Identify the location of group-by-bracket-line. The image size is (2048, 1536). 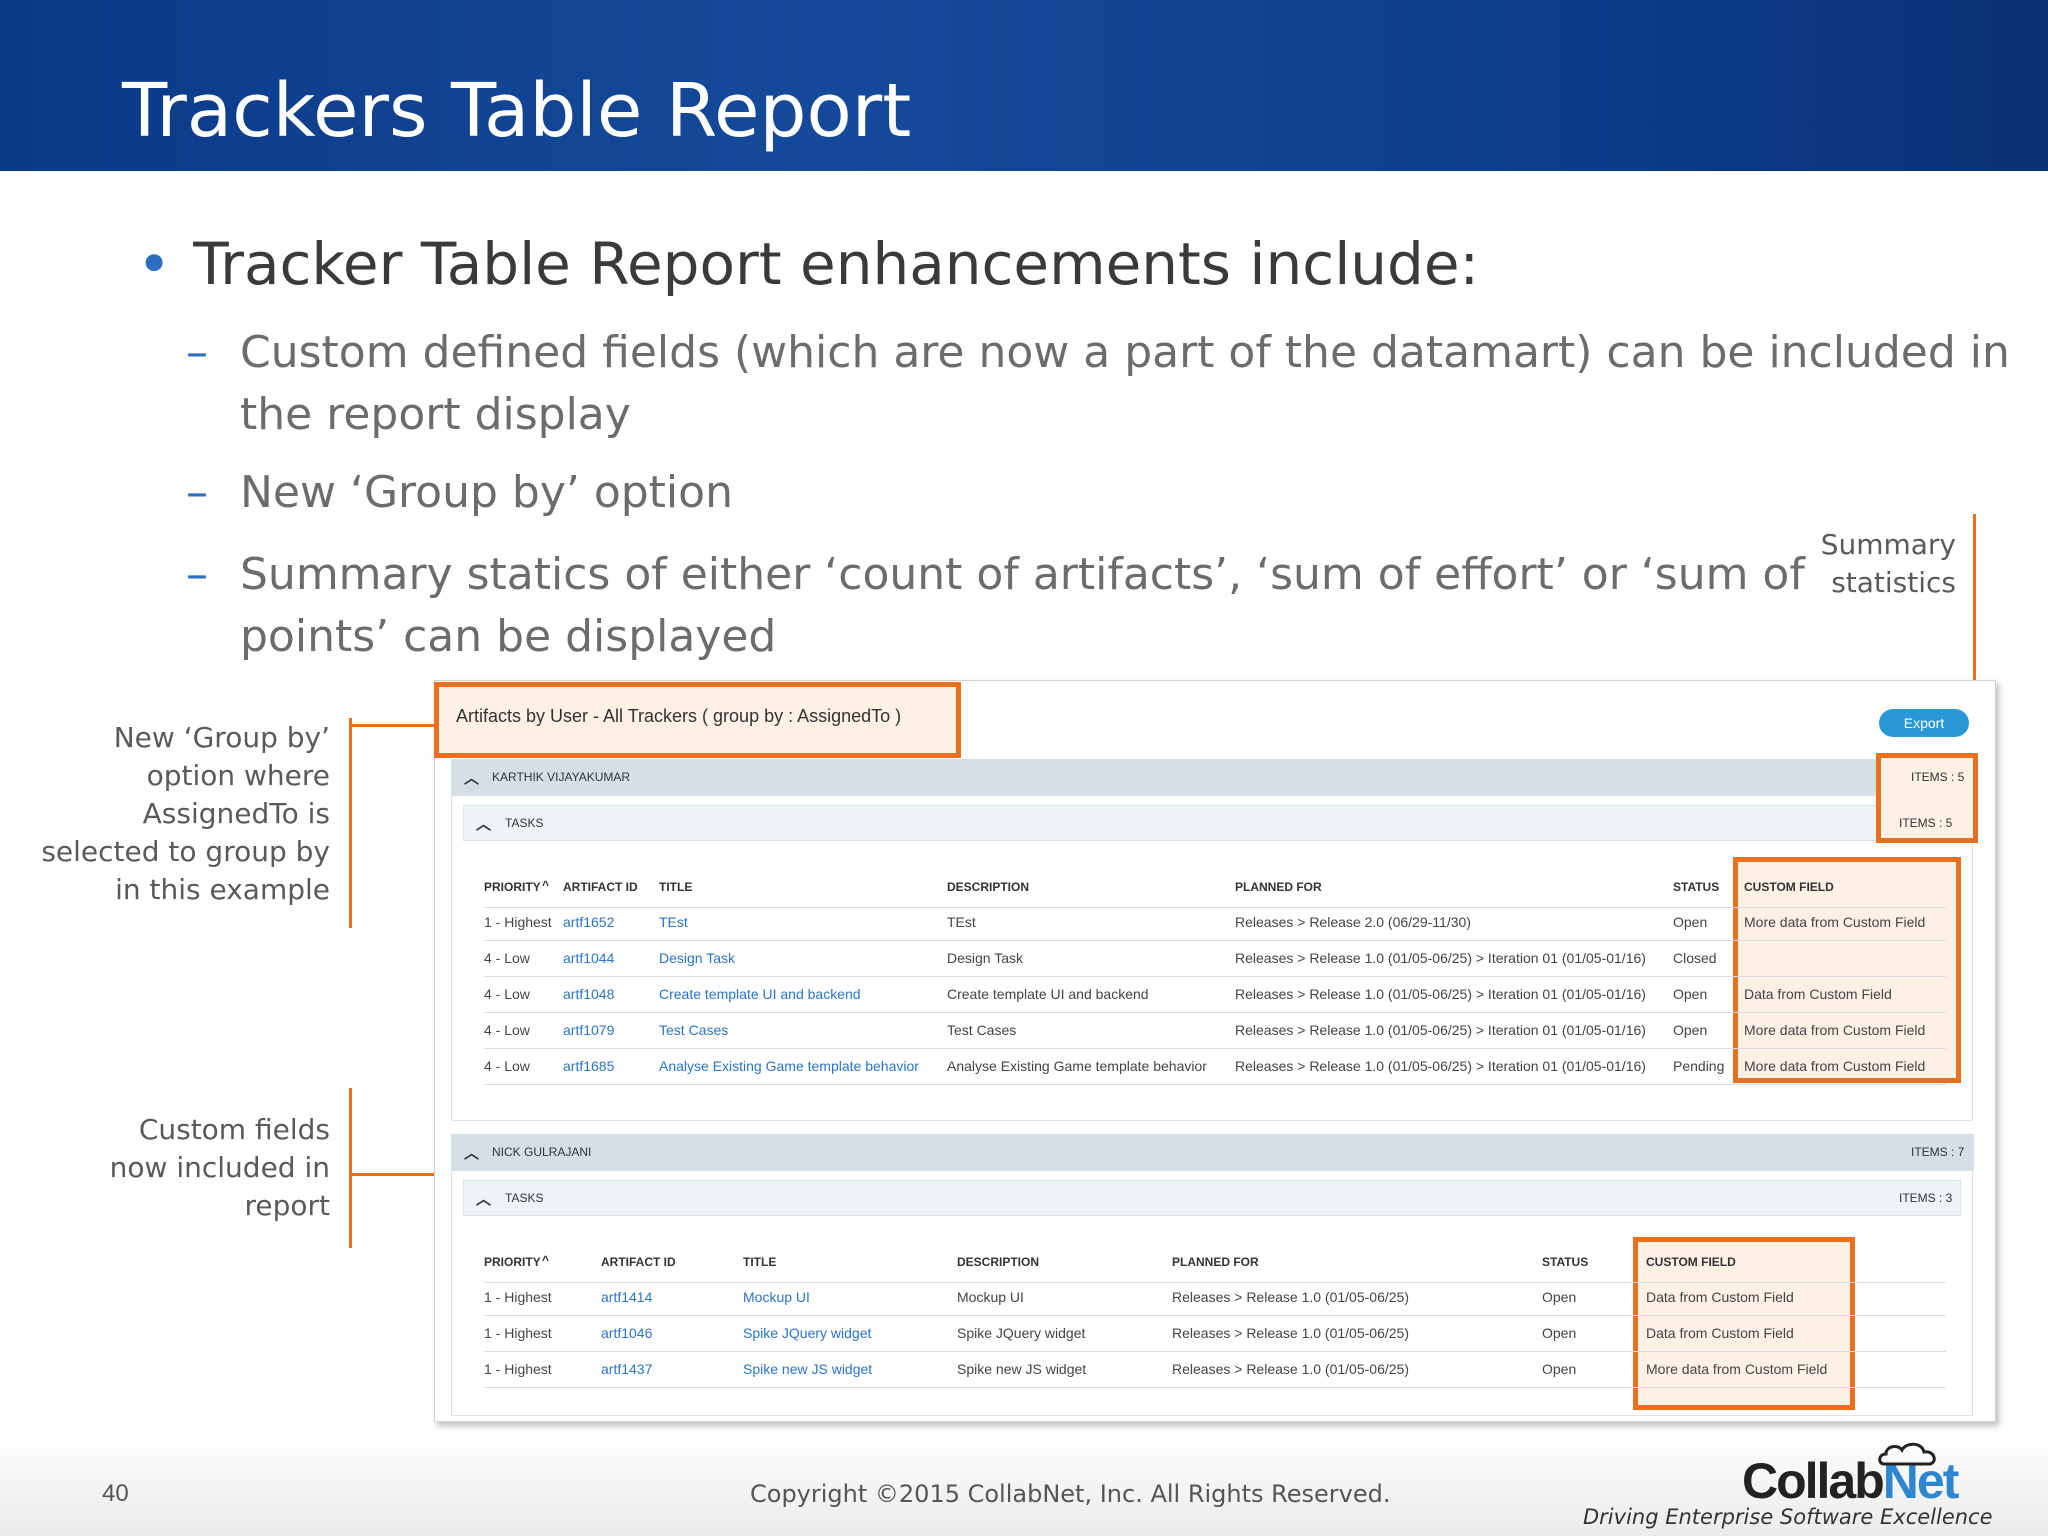
(350, 823).